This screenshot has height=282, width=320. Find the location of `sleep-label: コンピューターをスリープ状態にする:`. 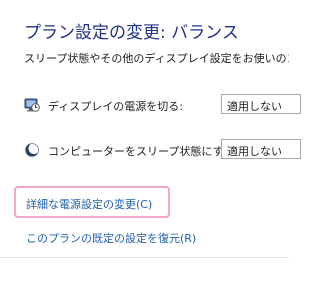

sleep-label: コンピューターをスリープ状態にする: is located at coordinates (143, 151).